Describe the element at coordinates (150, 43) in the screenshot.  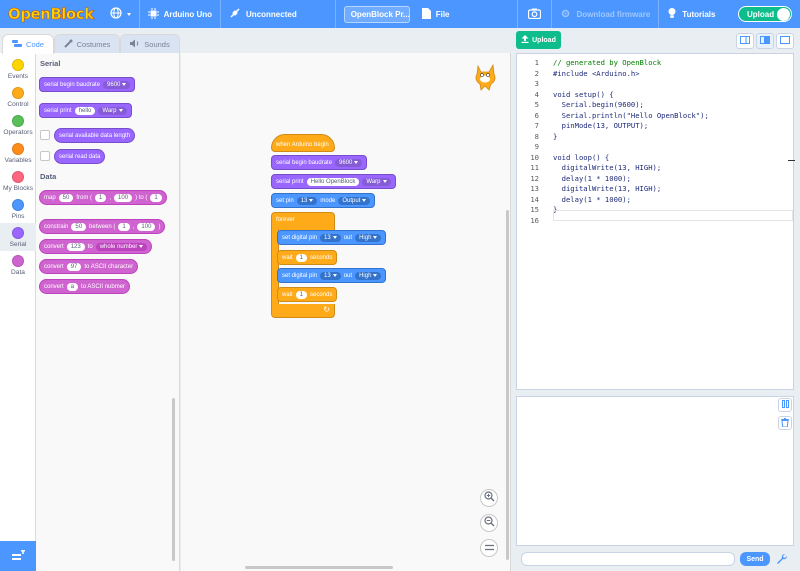
I see `tab-sounds: Sounds` at that location.